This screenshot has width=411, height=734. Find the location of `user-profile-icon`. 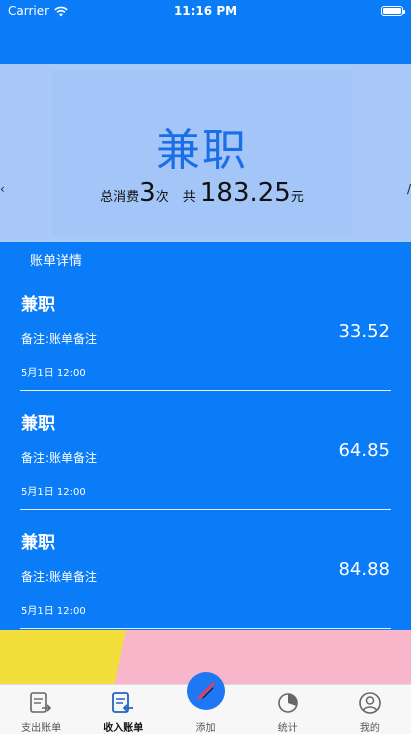

user-profile-icon is located at coordinates (370, 703).